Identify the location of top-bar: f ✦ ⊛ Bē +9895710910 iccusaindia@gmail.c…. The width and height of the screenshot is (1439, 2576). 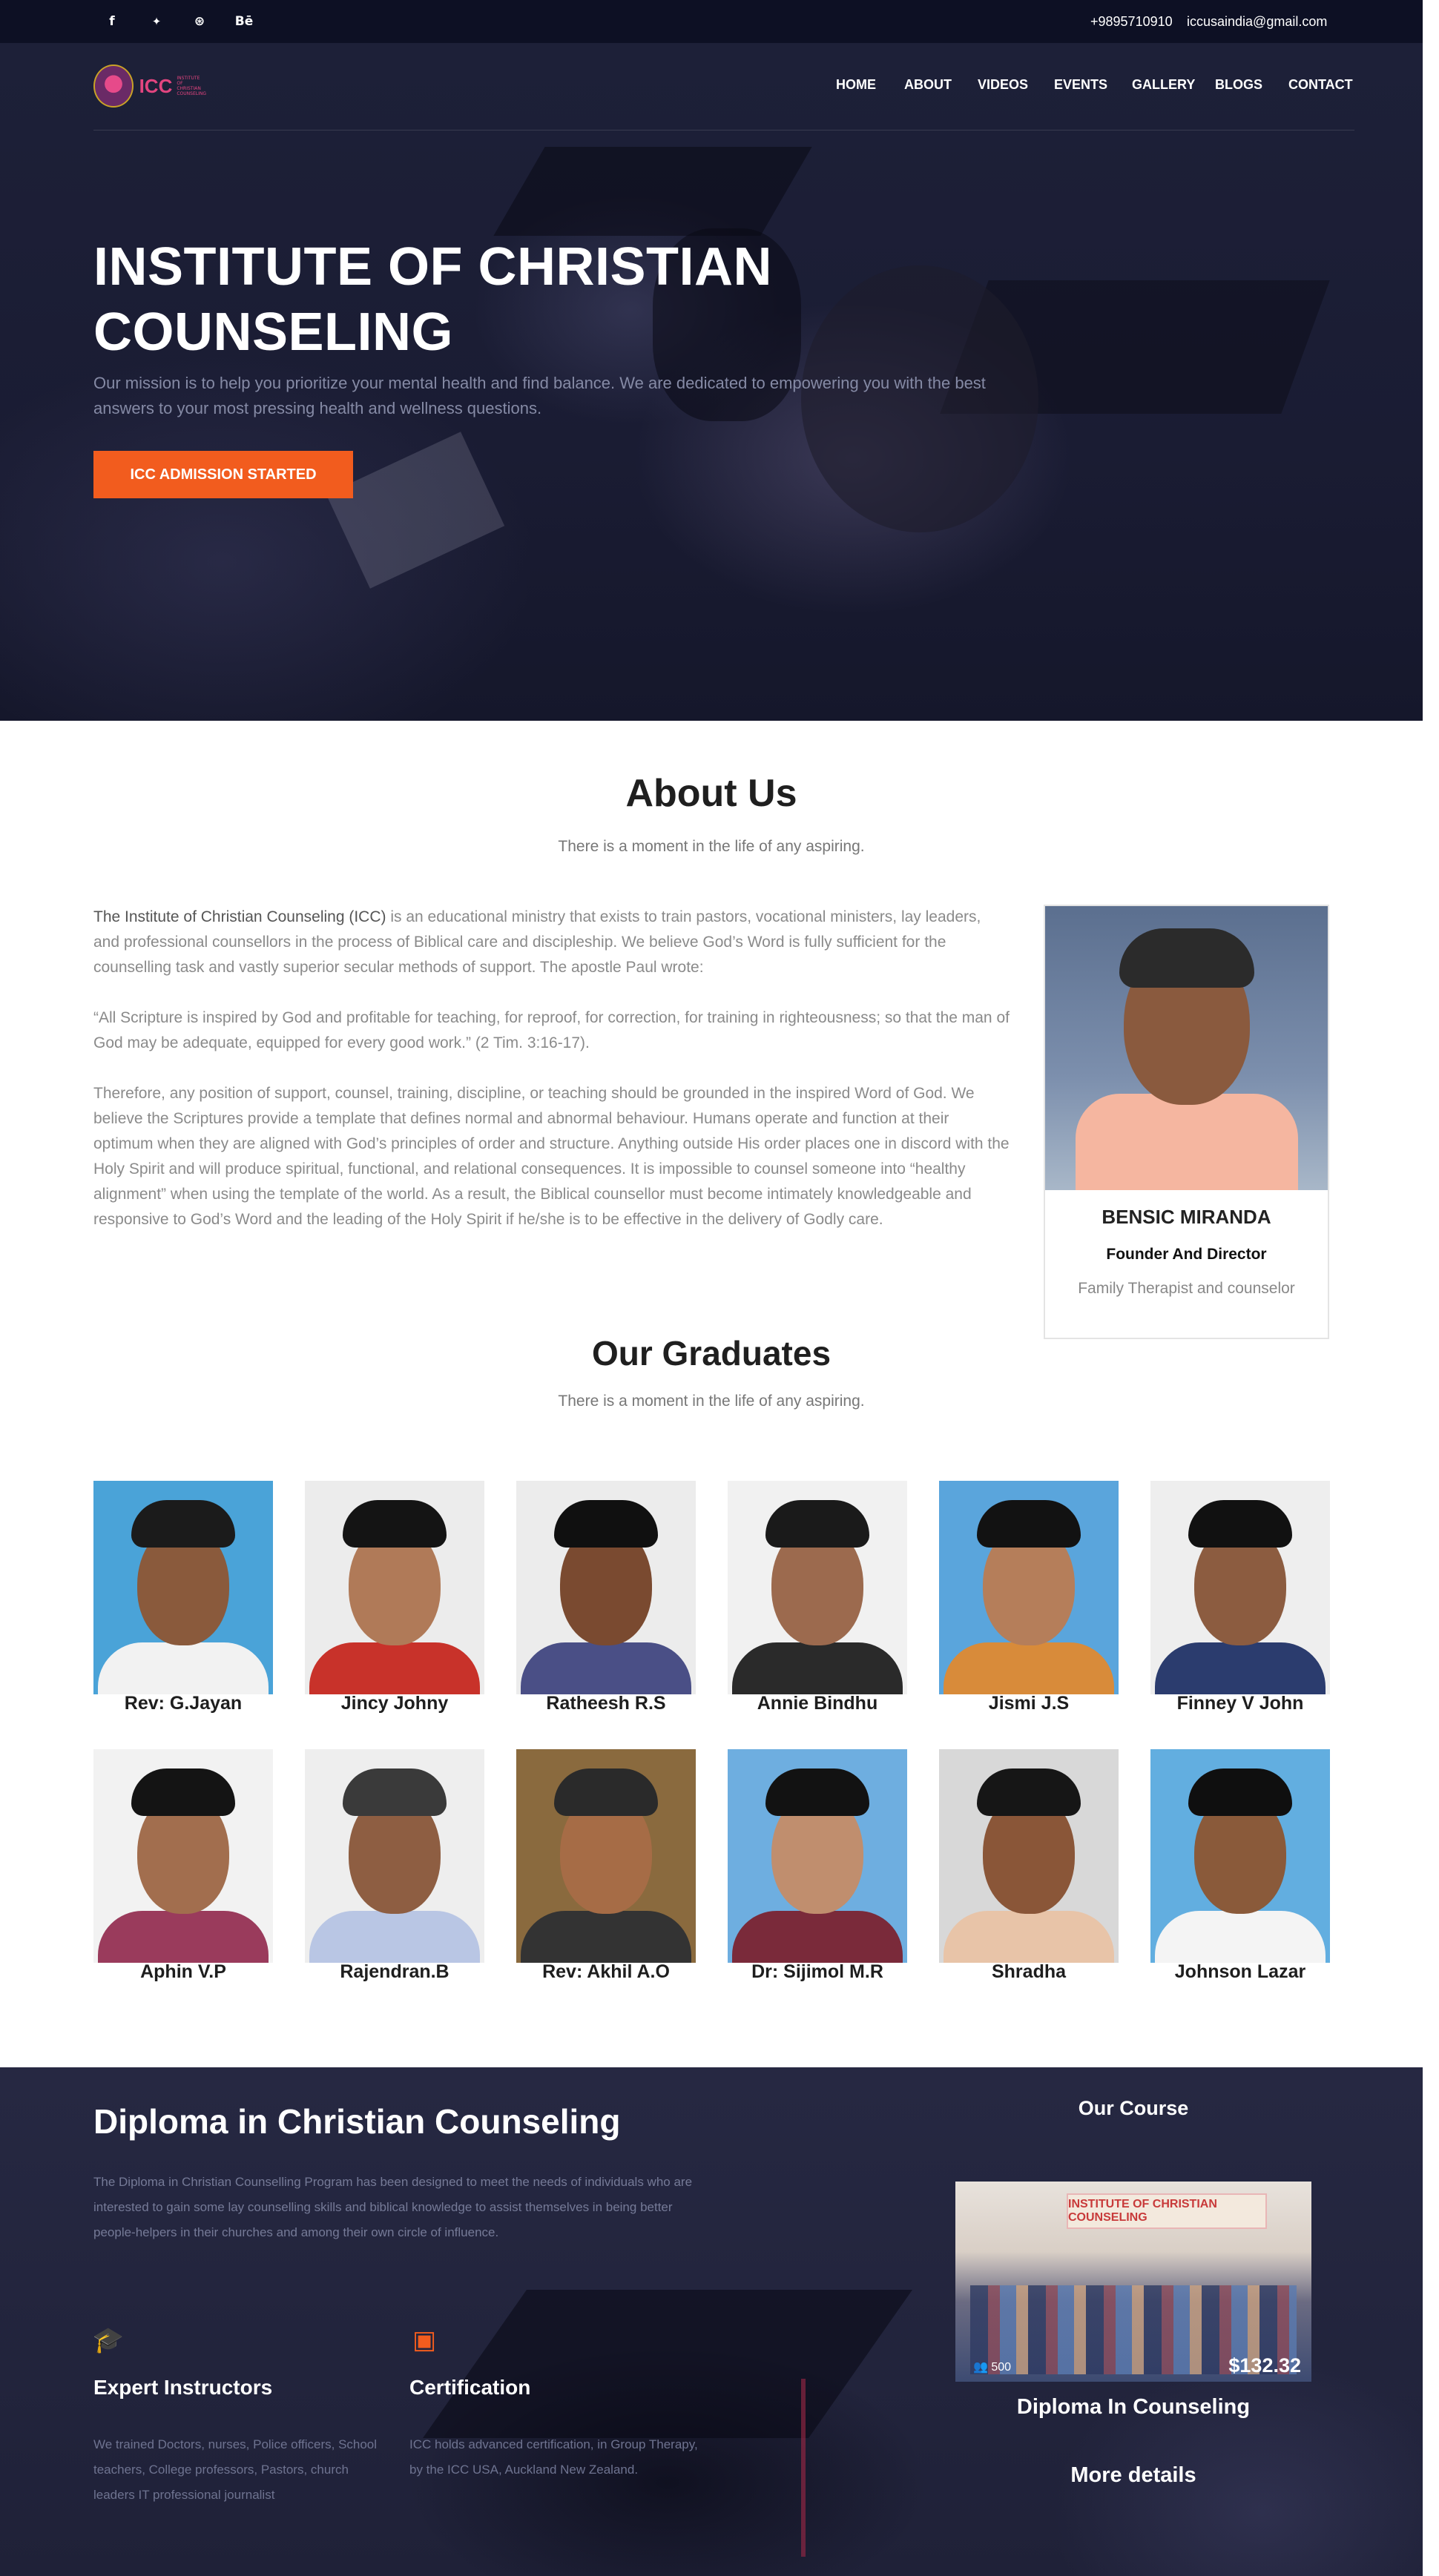
(711, 21).